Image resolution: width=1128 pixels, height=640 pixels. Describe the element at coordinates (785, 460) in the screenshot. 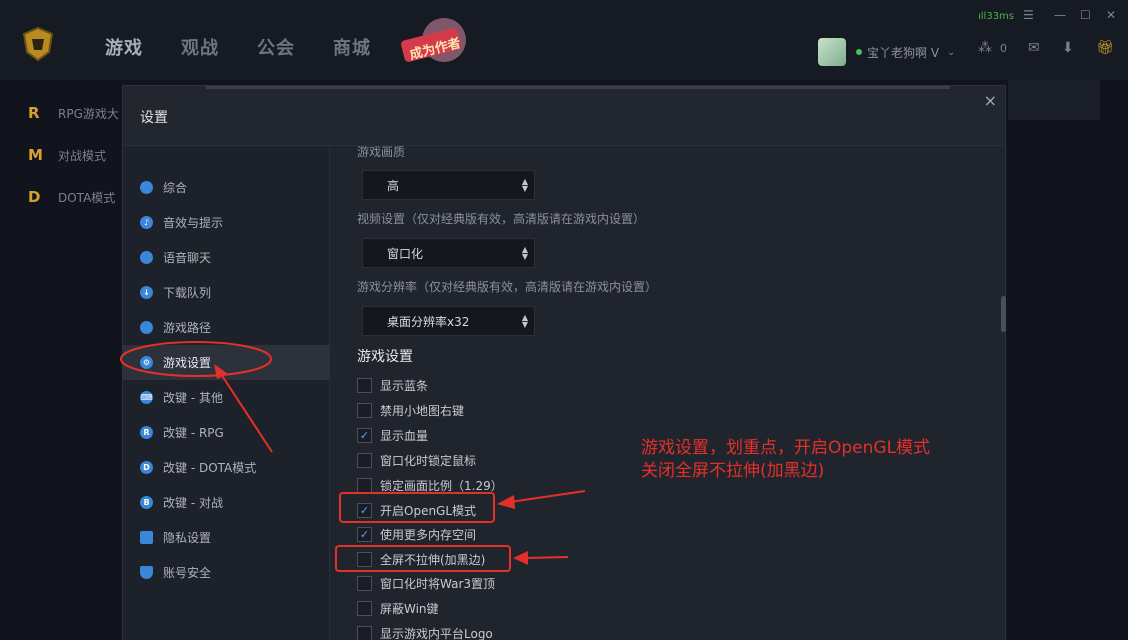

I see `annotation-note: 游戏设置，划重点，开启OpenGL模式 关闭全屏不拉伸(加黑边)` at that location.